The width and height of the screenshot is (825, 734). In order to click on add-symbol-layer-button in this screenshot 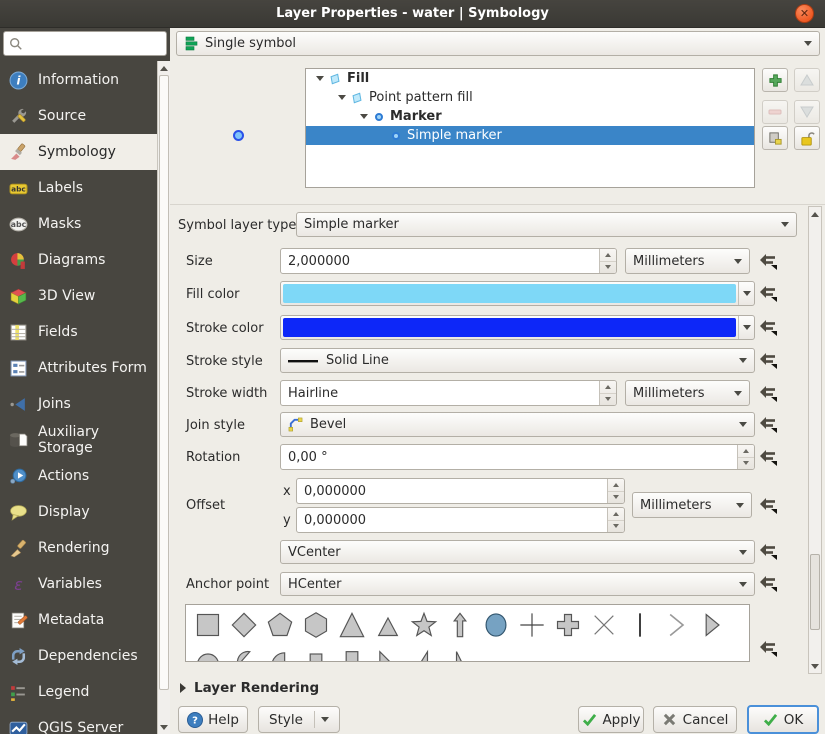, I will do `click(775, 80)`.